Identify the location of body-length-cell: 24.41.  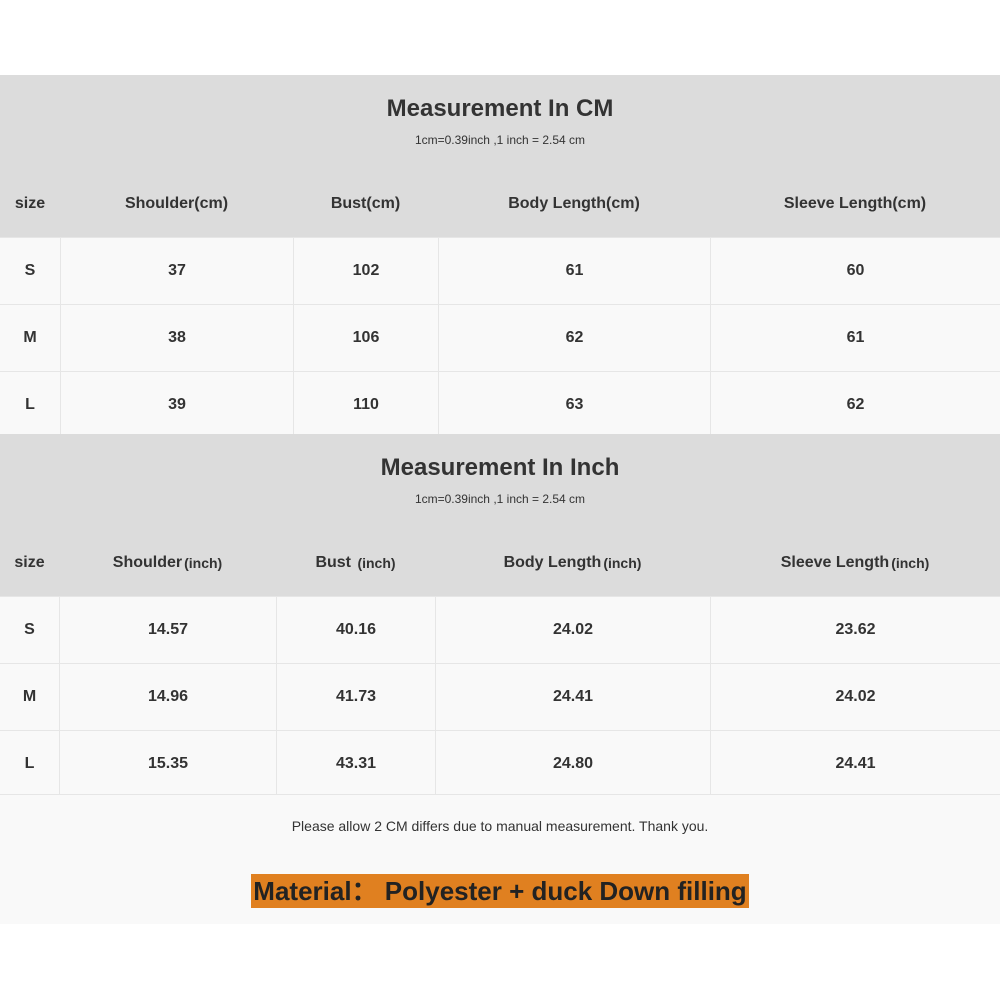
(572, 697).